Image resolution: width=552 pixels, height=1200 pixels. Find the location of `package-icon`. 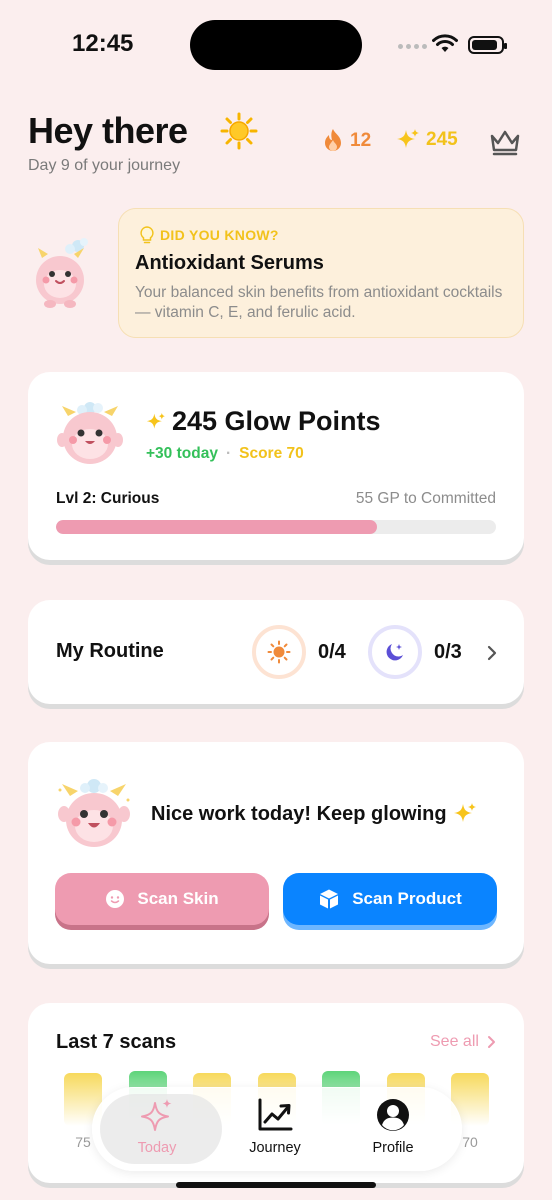

package-icon is located at coordinates (329, 899).